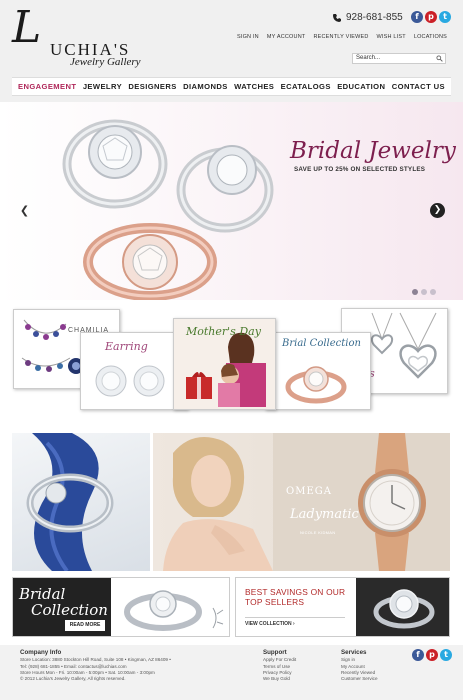  Describe the element at coordinates (69, 610) in the screenshot. I see `banner-bridal-title-line2: Collection` at that location.